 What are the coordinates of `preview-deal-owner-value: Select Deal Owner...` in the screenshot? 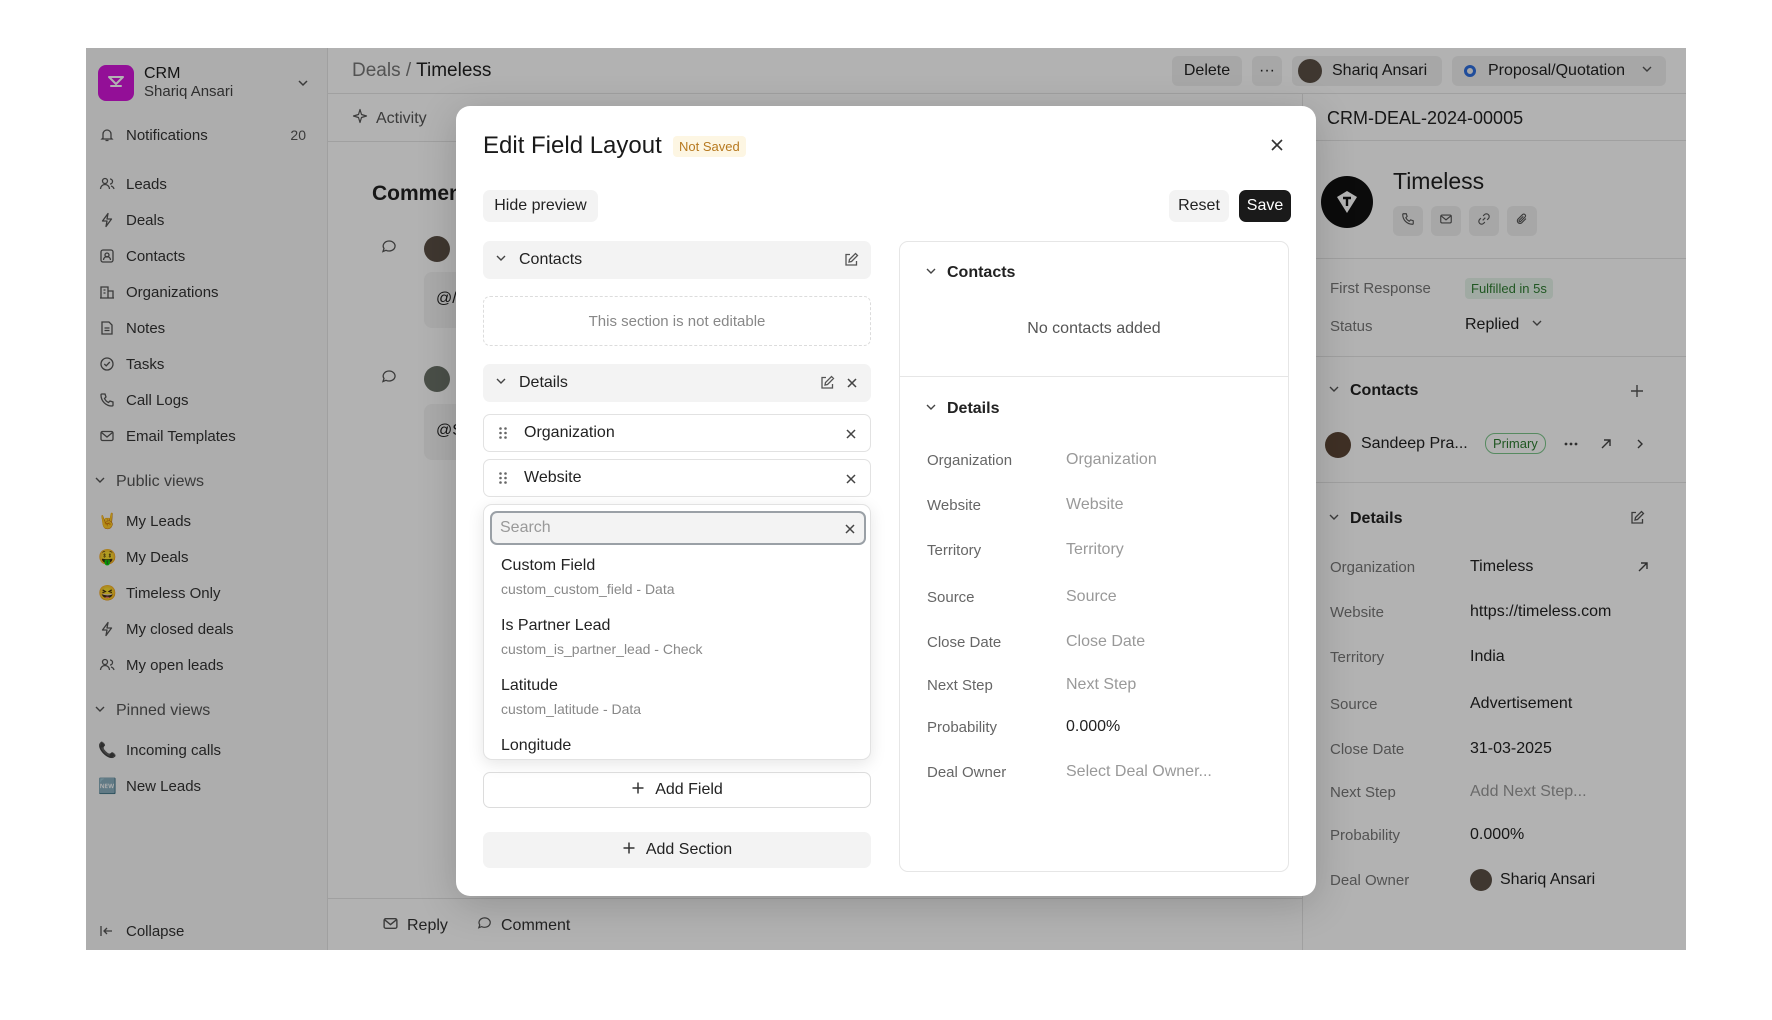 It's located at (1139, 772).